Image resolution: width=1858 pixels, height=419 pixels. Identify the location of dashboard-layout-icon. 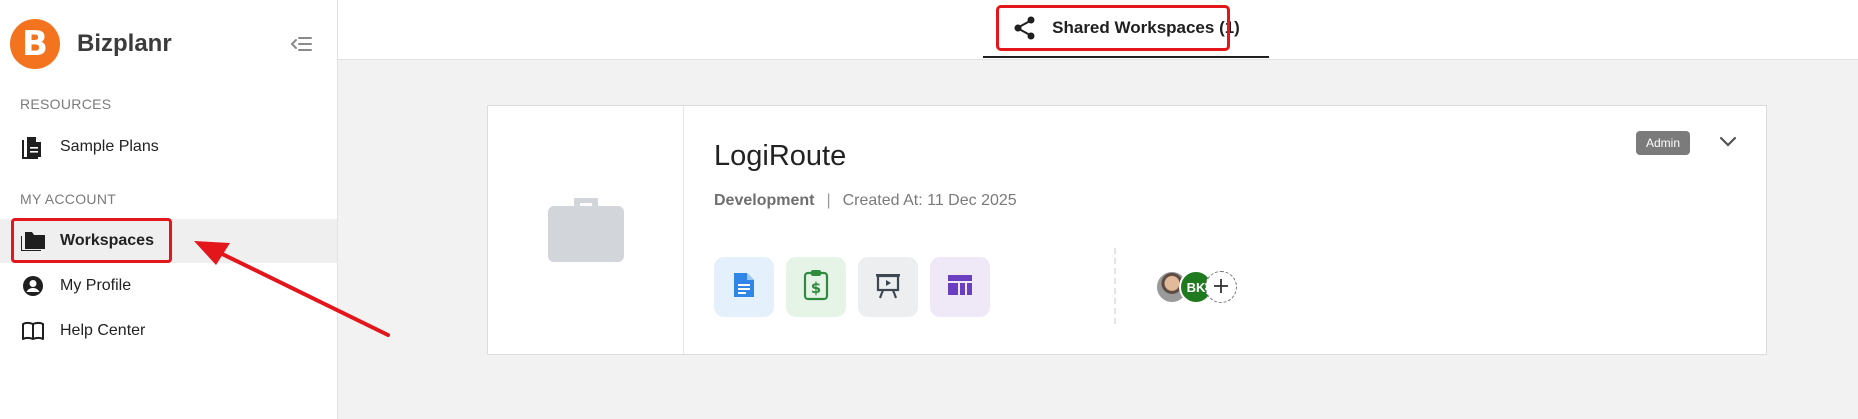
(960, 287).